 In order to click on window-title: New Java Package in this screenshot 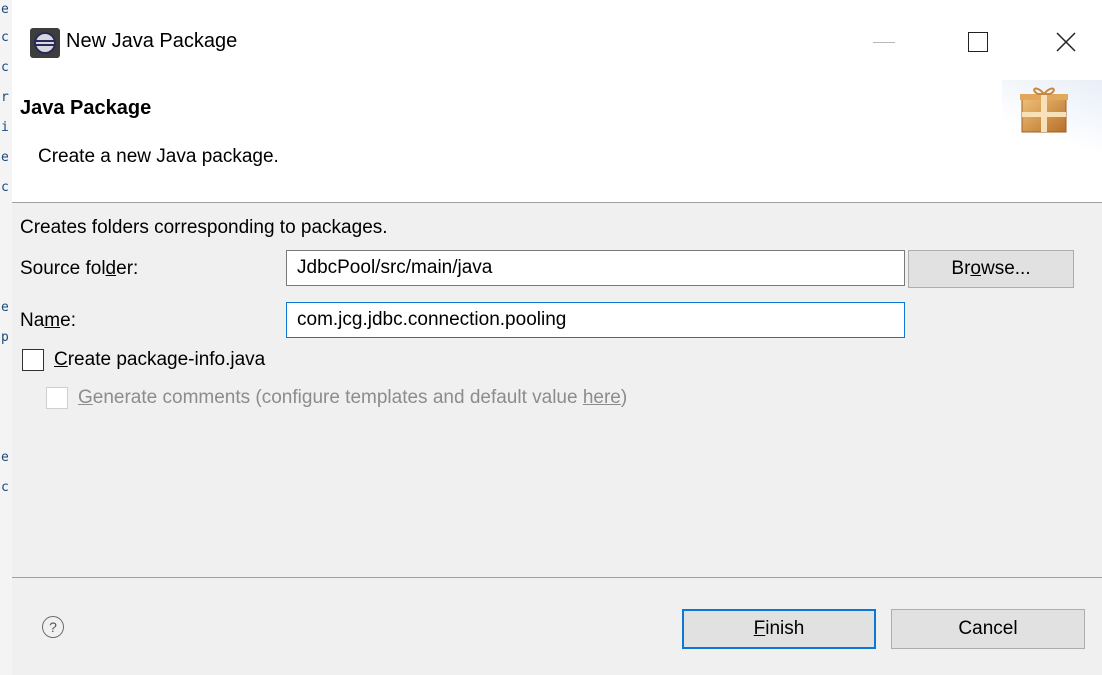, I will do `click(152, 41)`.